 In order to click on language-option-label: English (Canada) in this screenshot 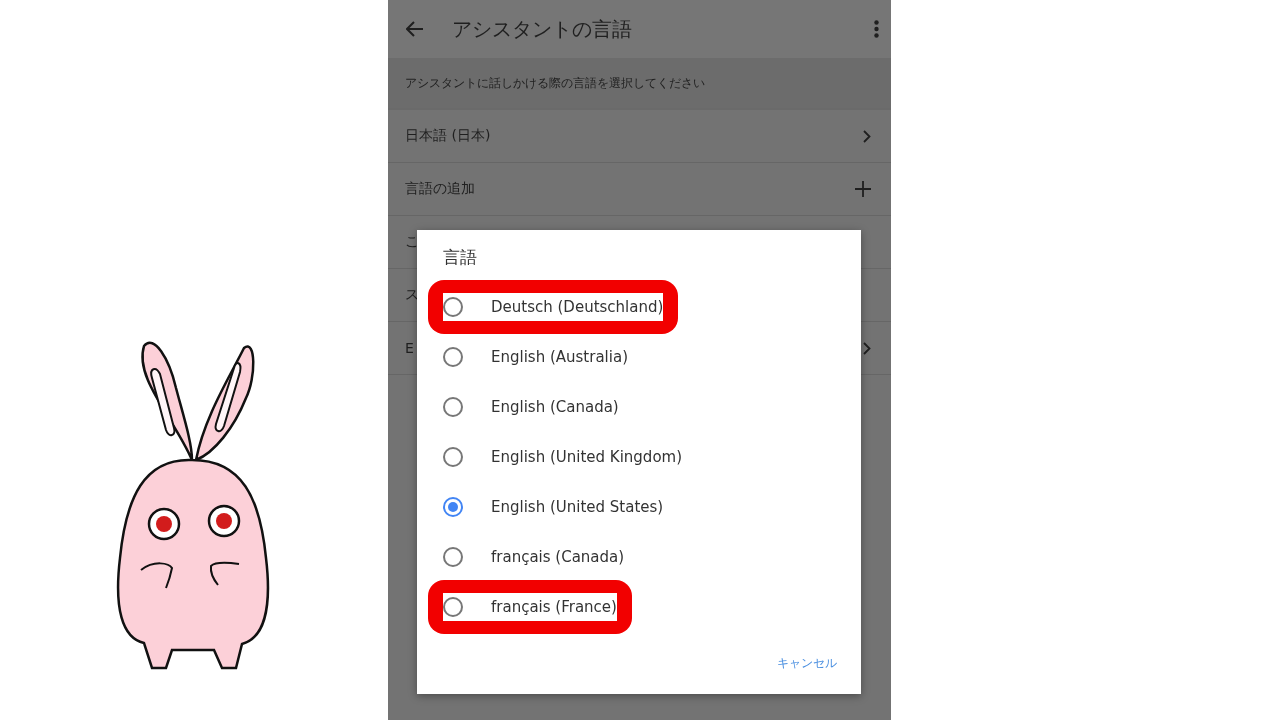, I will do `click(555, 407)`.